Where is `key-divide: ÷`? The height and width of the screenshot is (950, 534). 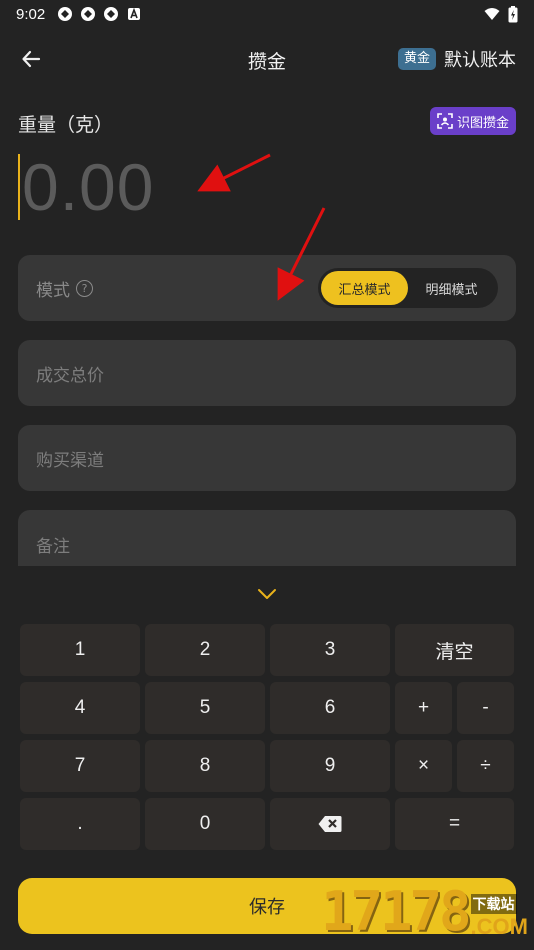 key-divide: ÷ is located at coordinates (485, 766).